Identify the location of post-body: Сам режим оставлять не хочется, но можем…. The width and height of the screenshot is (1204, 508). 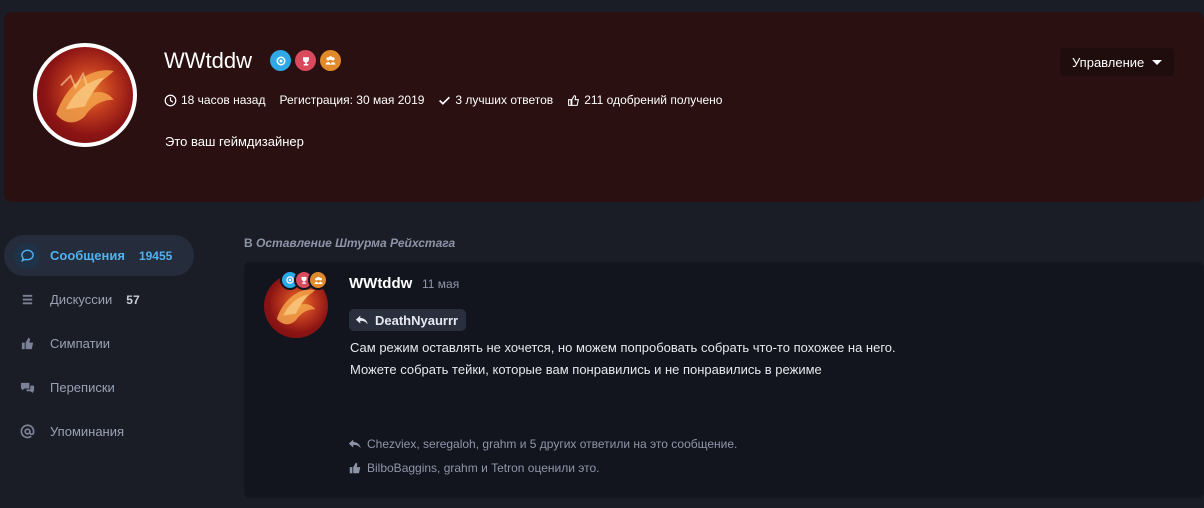
(623, 359).